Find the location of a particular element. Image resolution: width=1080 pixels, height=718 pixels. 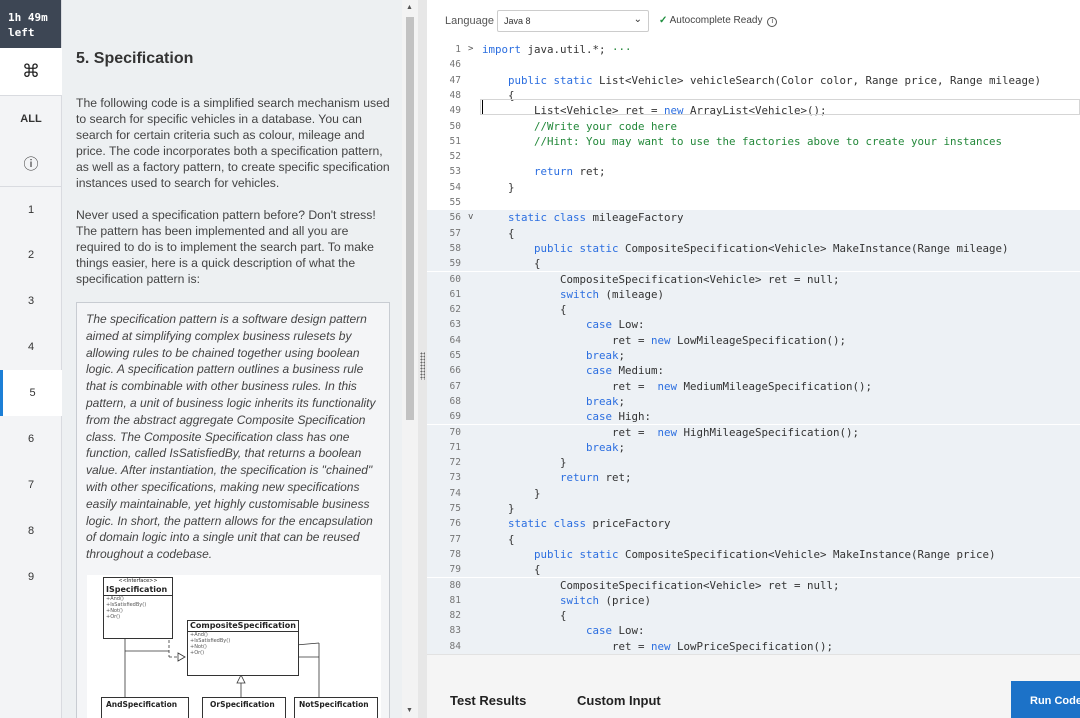

nav-question-8: 8 is located at coordinates (31, 531).